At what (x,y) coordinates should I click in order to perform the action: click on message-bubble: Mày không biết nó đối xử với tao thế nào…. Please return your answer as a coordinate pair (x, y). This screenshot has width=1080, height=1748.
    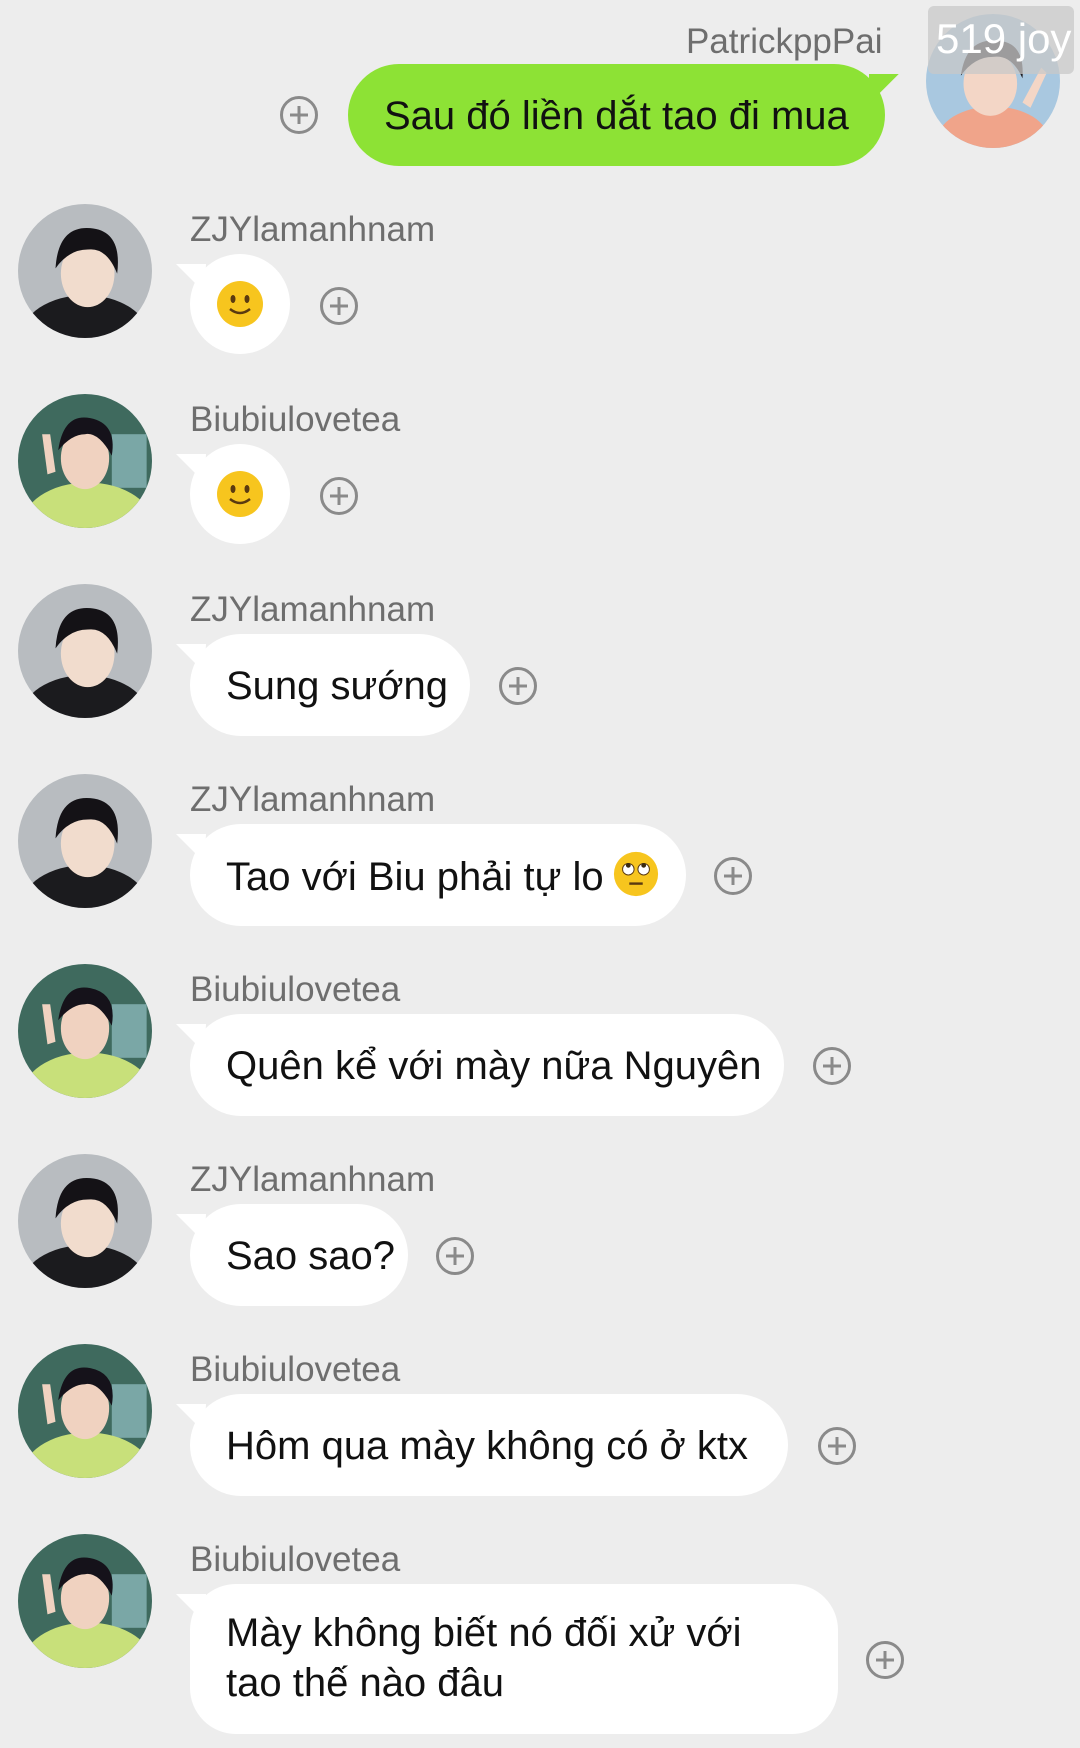
    Looking at the image, I should click on (514, 1659).